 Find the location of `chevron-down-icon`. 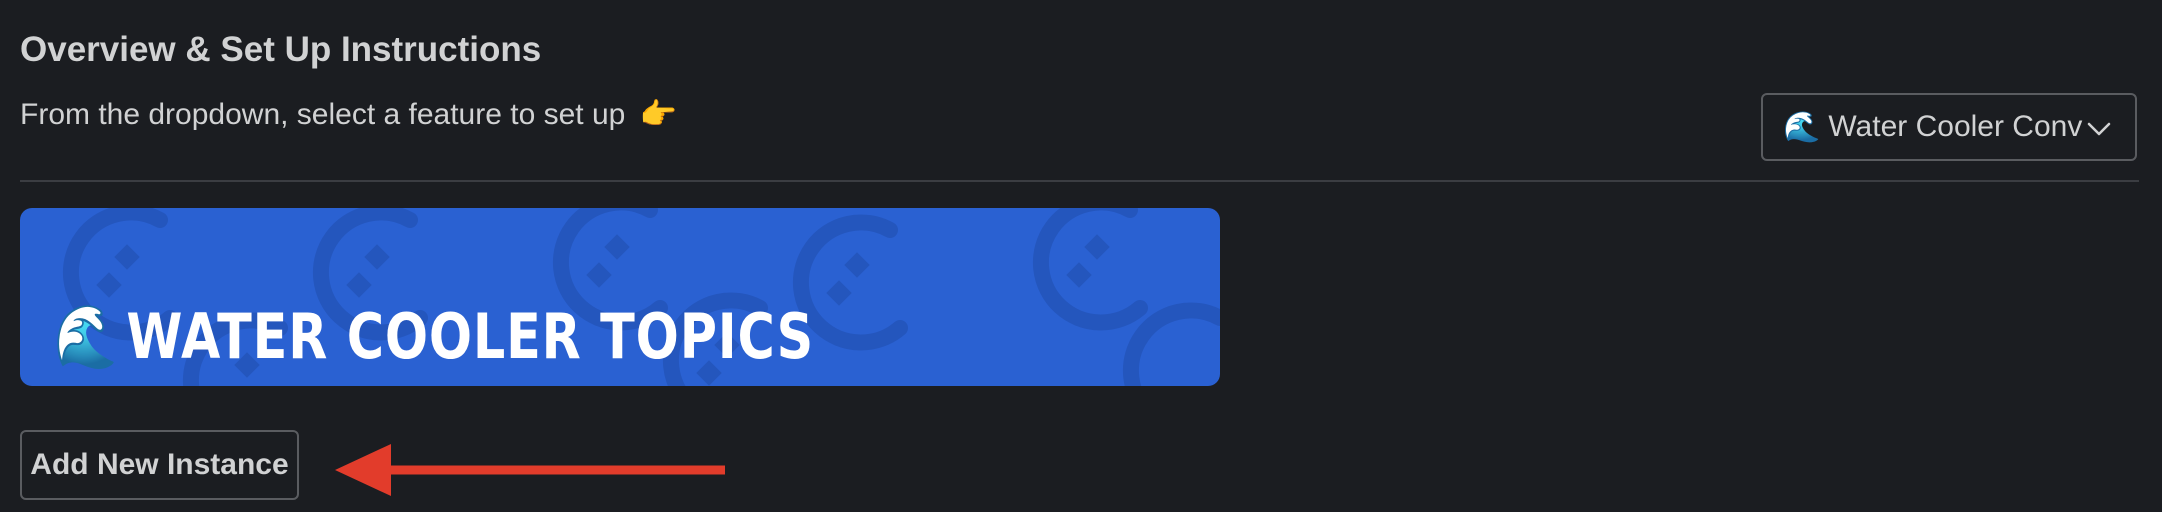

chevron-down-icon is located at coordinates (2099, 129).